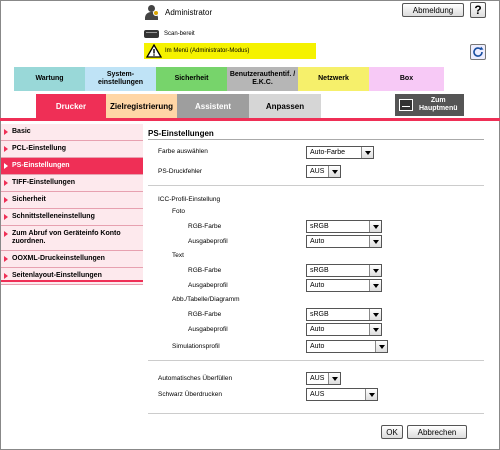 Image resolution: width=500 pixels, height=450 pixels. What do you see at coordinates (344, 285) in the screenshot?
I see `text-ausgabe-select: Auto` at bounding box center [344, 285].